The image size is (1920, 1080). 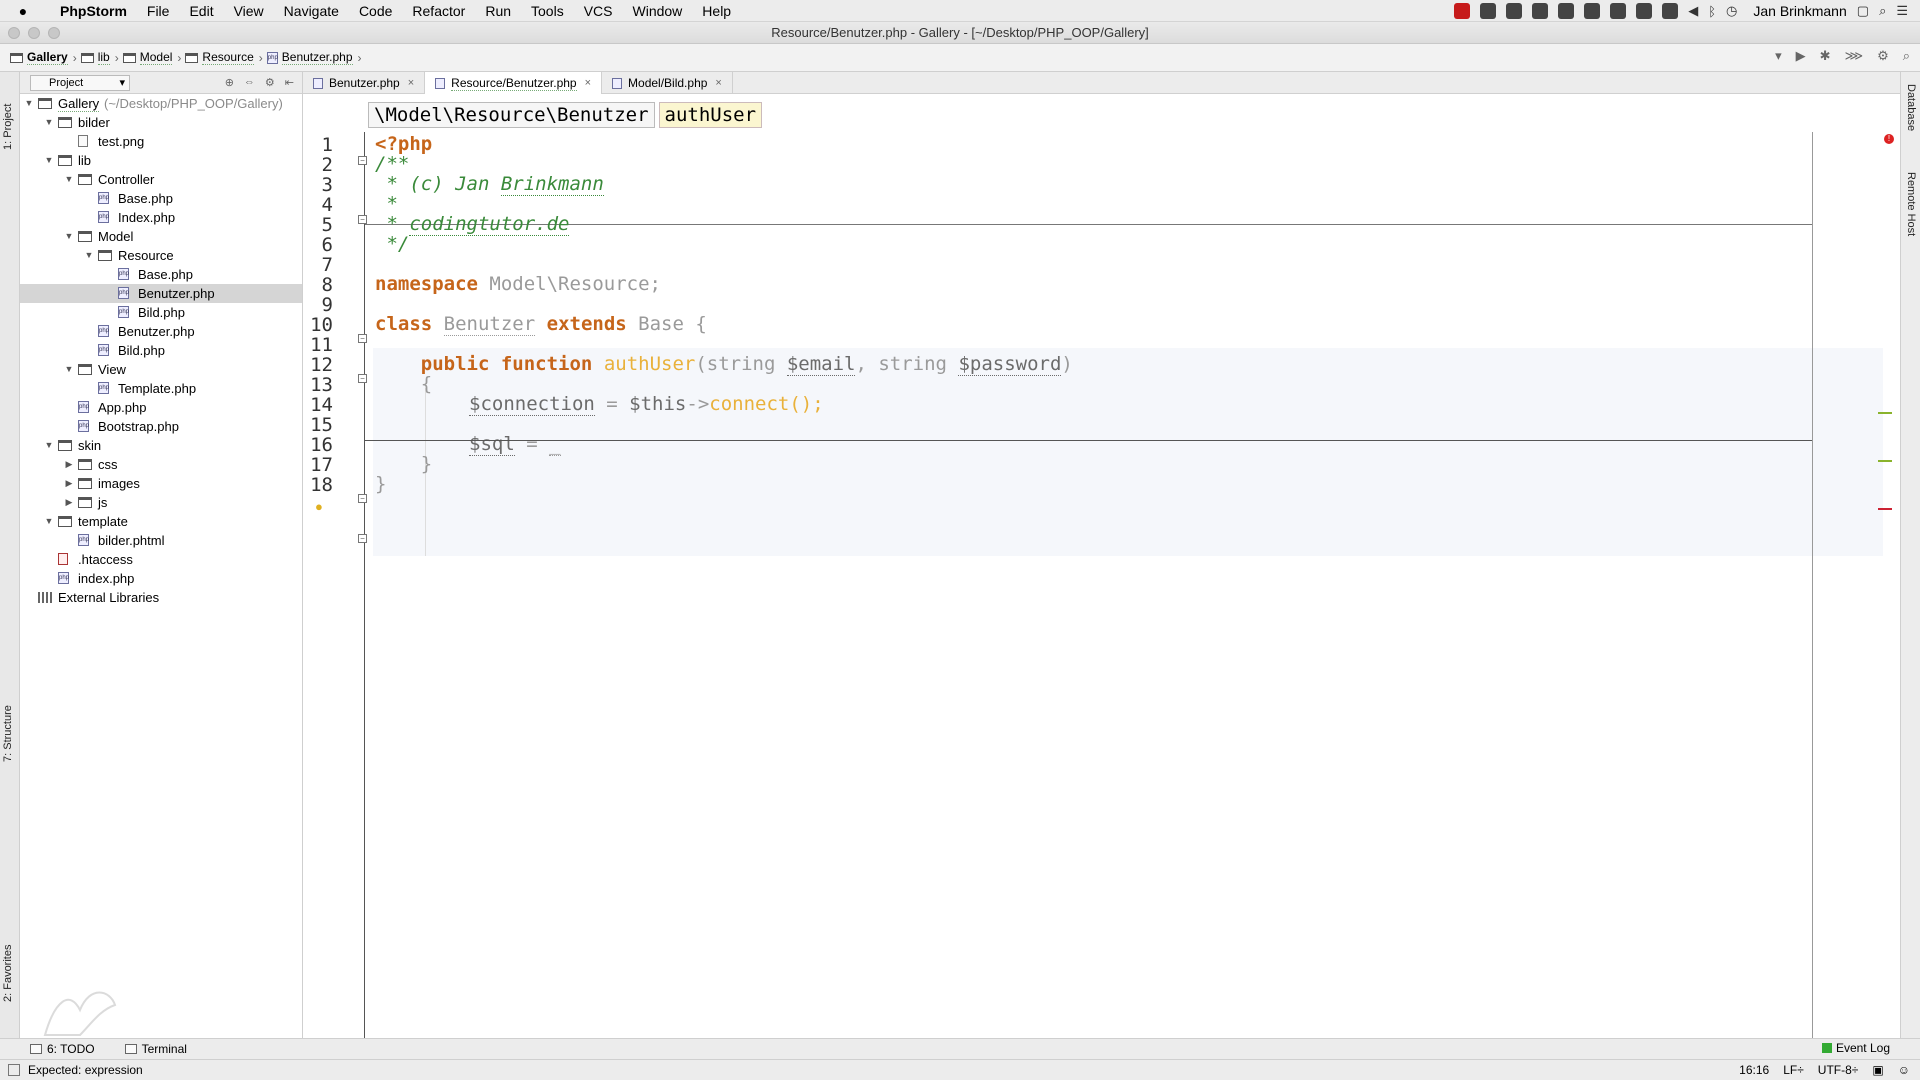 What do you see at coordinates (34, 33) in the screenshot?
I see `minimize-window-button` at bounding box center [34, 33].